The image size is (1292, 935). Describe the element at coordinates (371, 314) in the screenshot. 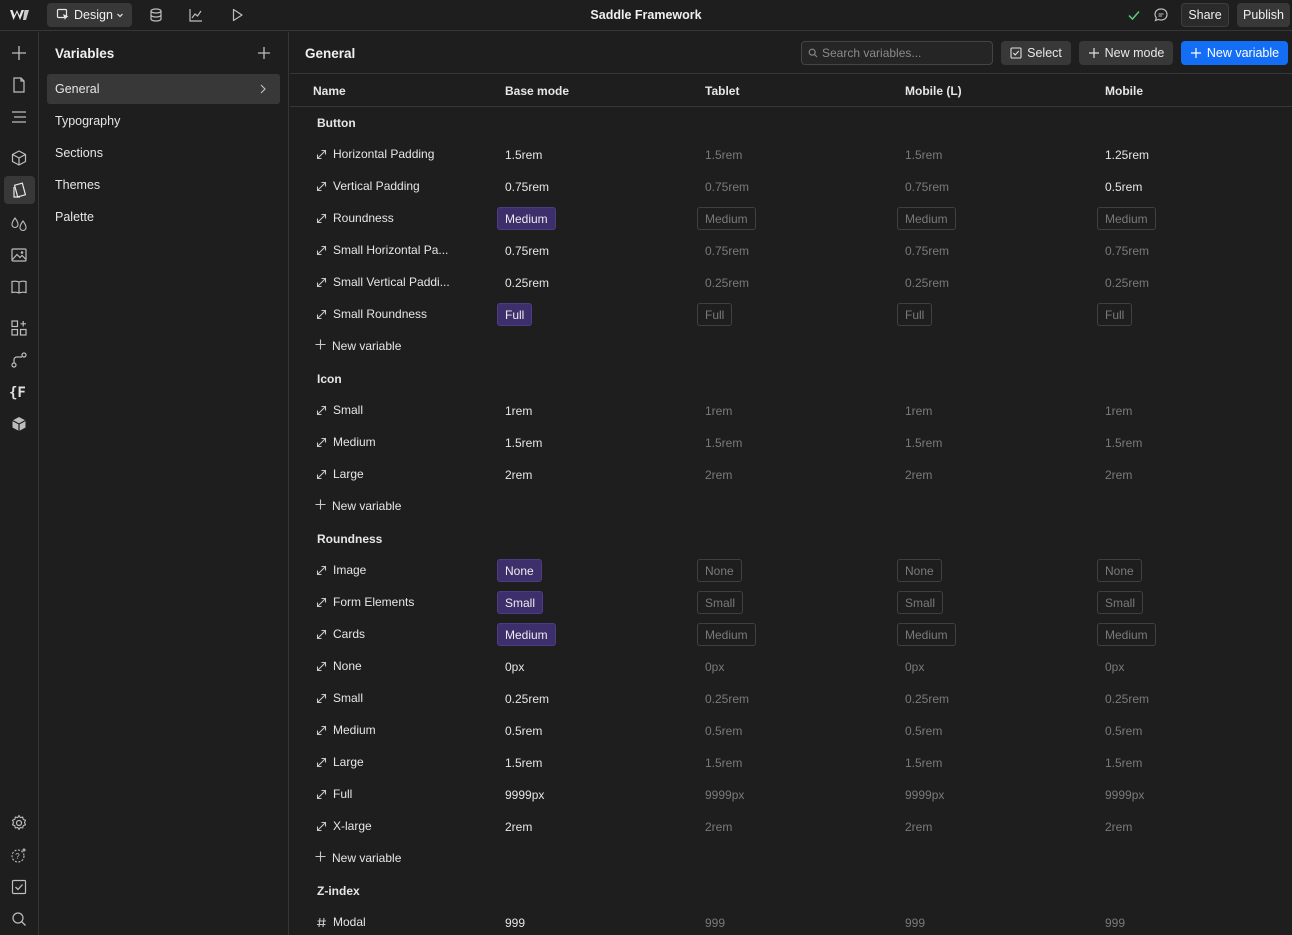

I see `variable-name: Small Roundness` at that location.